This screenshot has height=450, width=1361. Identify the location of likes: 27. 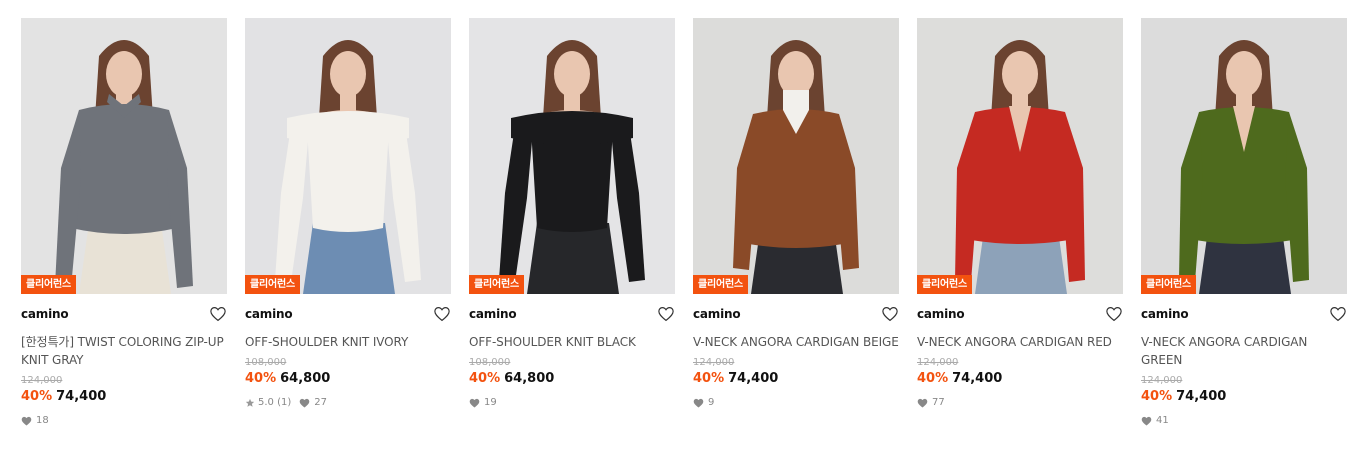
(313, 403).